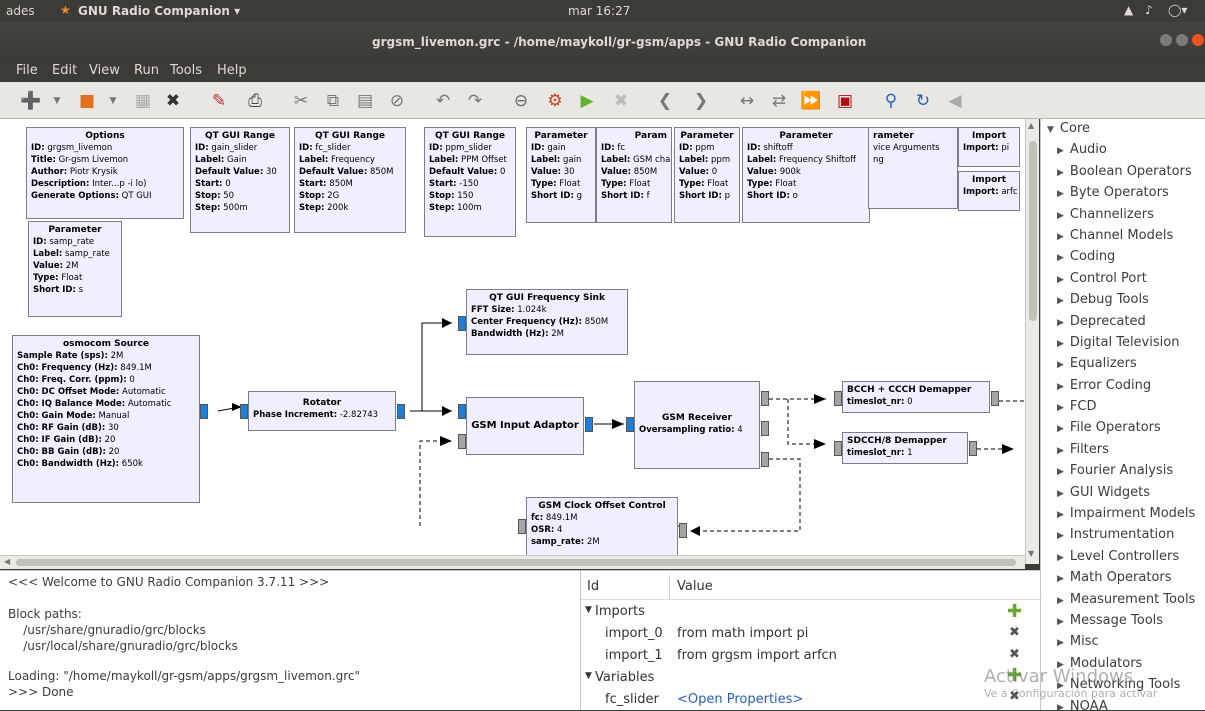 The width and height of the screenshot is (1205, 711). I want to click on reload-icon: ↻, so click(923, 101).